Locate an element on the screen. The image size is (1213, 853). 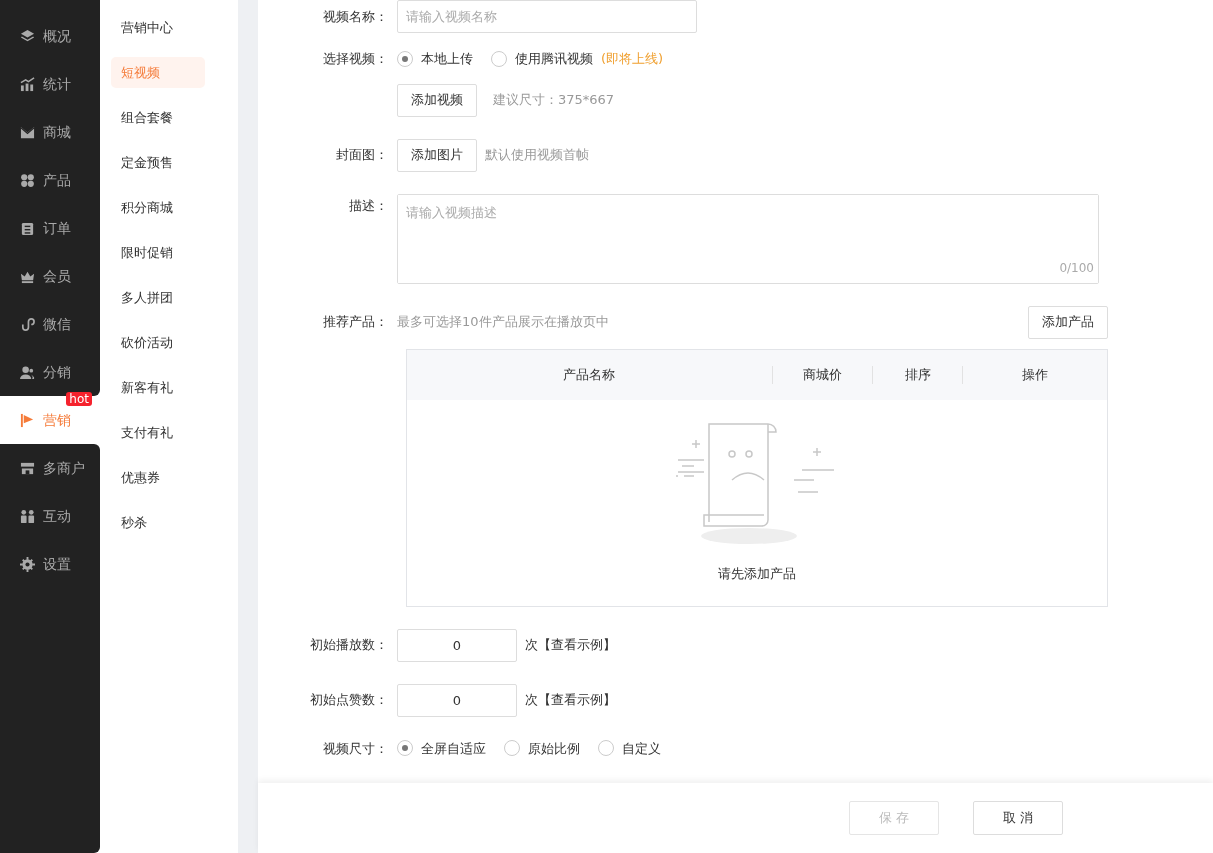
column-header: 商城价 is located at coordinates (822, 374).